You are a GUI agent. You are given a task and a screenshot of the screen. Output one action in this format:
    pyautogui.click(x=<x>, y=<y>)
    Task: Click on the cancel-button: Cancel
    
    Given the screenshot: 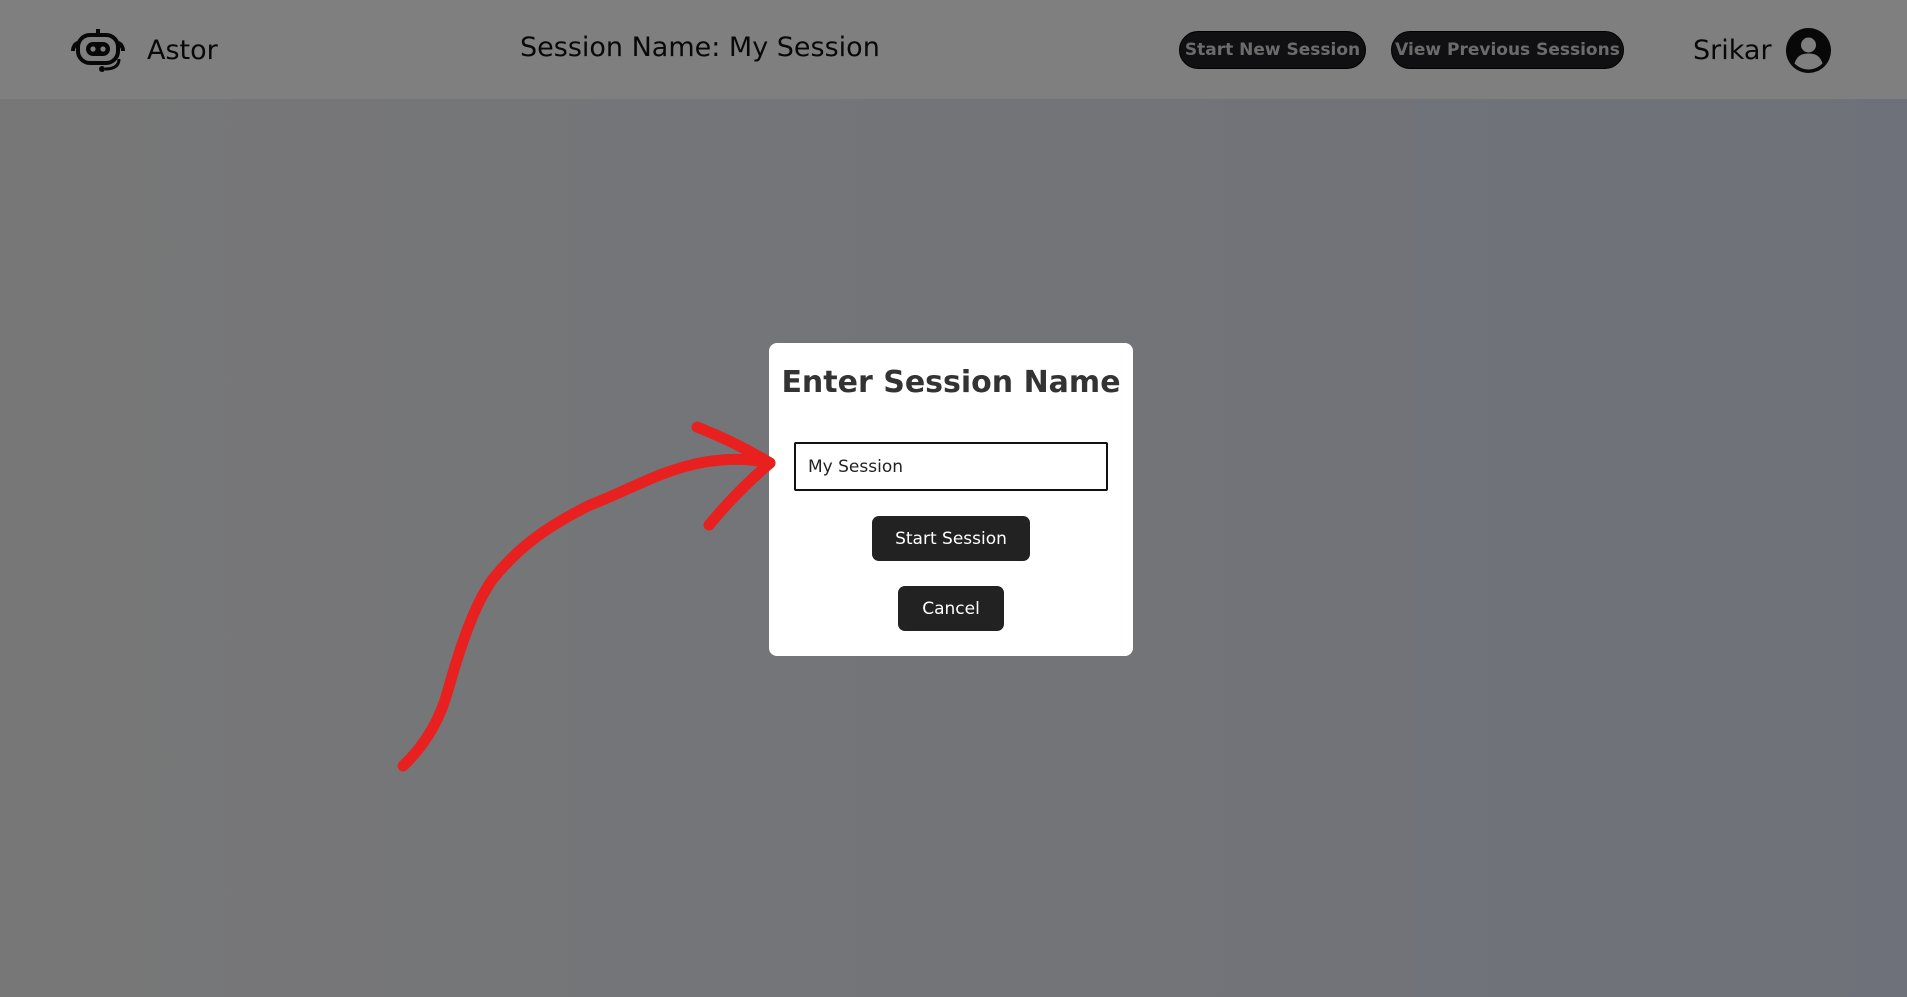 What is the action you would take?
    pyautogui.click(x=951, y=608)
    